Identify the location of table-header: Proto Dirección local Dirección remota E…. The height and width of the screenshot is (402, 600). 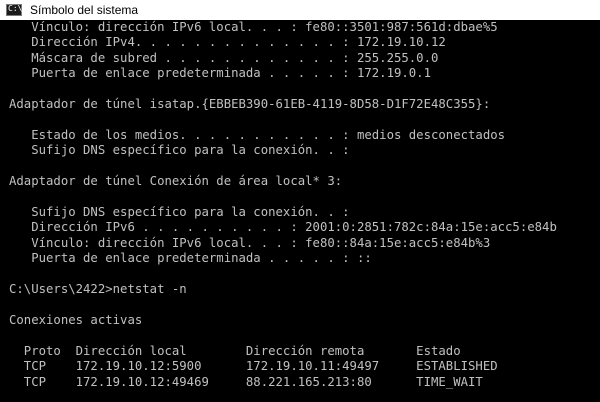
(235, 350).